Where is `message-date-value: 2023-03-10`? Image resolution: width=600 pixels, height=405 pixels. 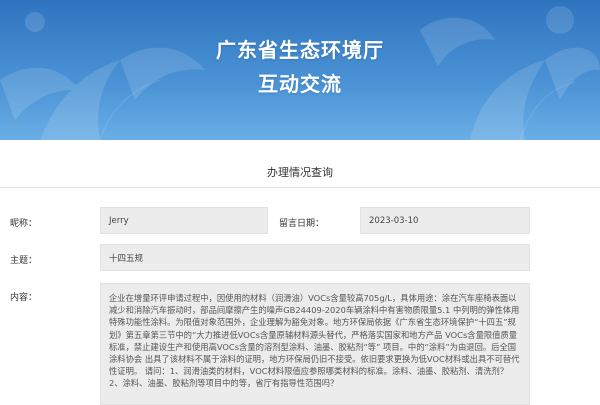
message-date-value: 2023-03-10 is located at coordinates (394, 220).